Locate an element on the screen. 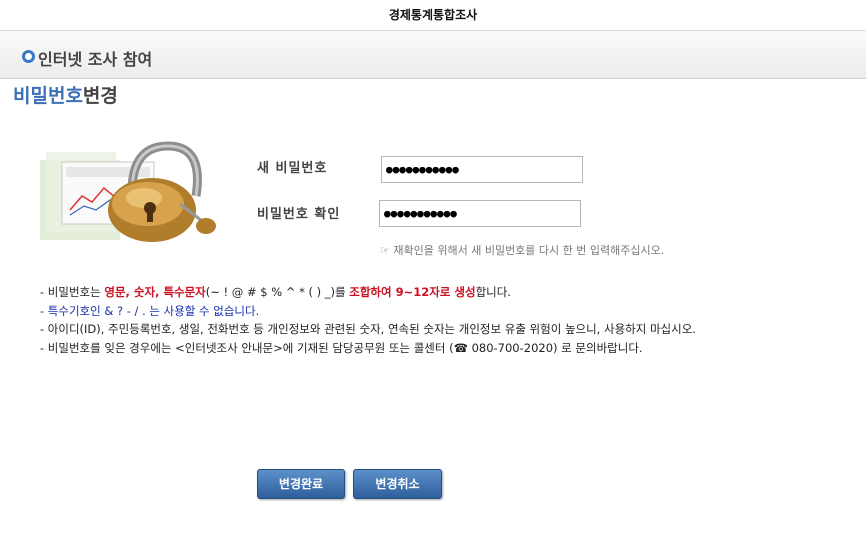  new-password-input: ●●●●●●●●●●● is located at coordinates (482, 169).